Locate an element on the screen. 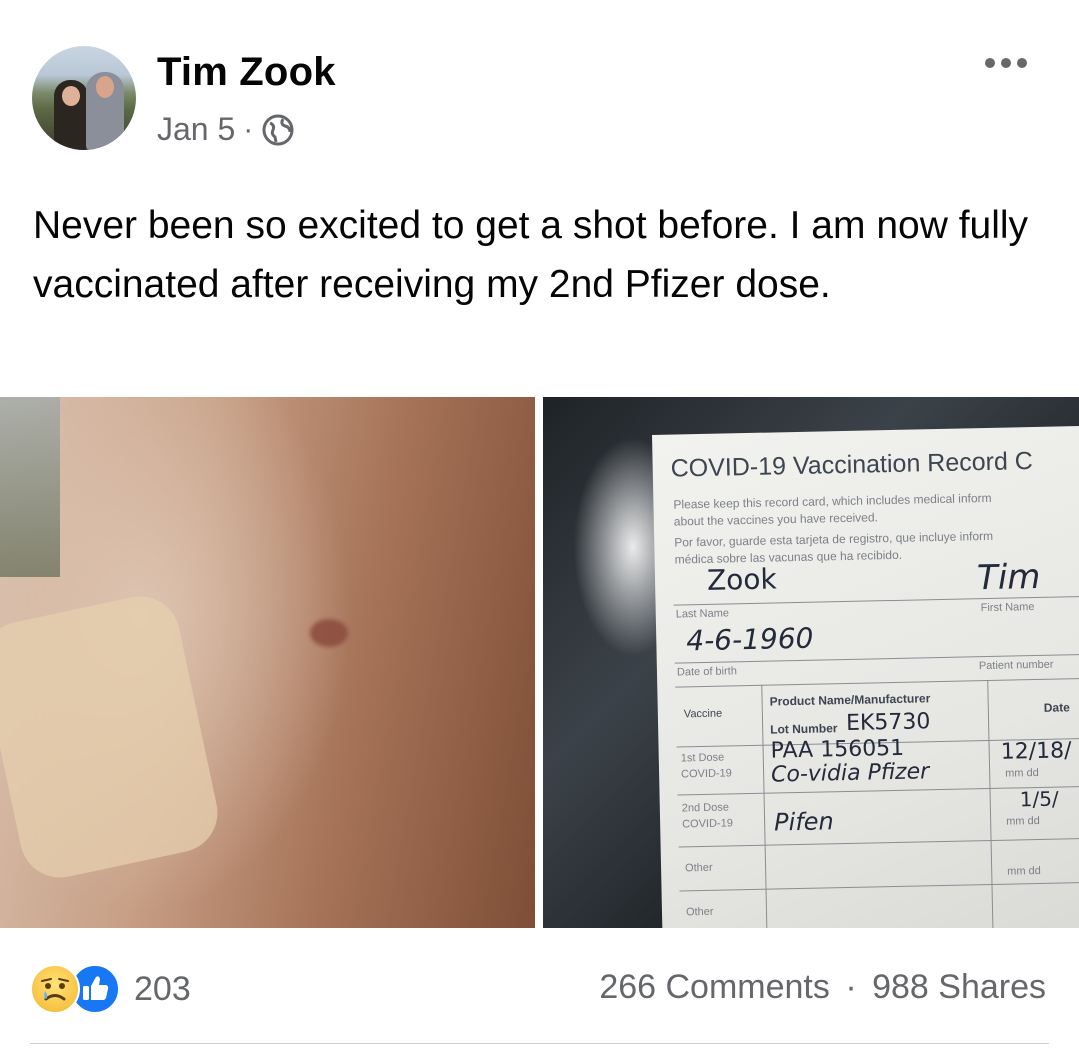 This screenshot has height=1048, width=1079. other-date-hint: mm dd is located at coordinates (1024, 871).